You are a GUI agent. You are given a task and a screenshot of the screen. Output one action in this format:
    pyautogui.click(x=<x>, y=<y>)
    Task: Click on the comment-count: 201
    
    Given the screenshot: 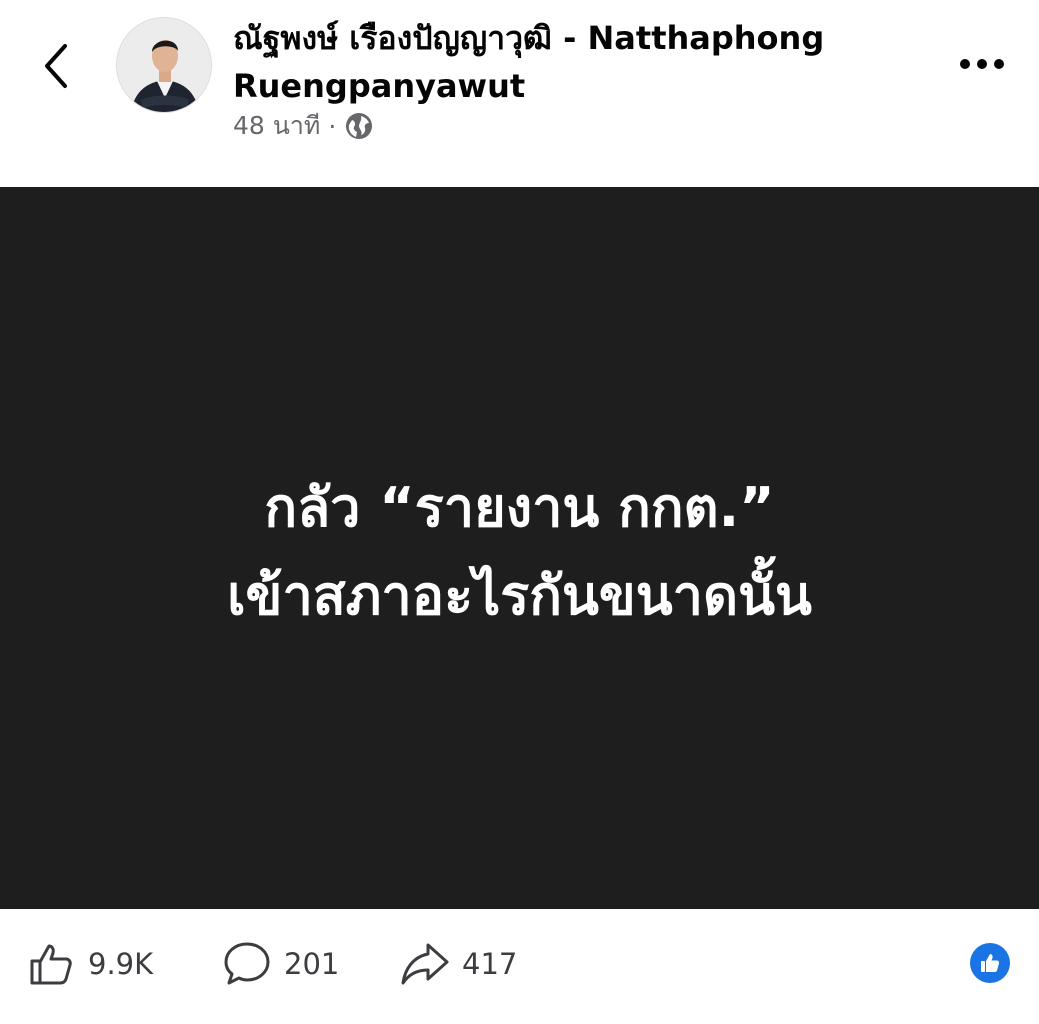 What is the action you would take?
    pyautogui.click(x=312, y=964)
    